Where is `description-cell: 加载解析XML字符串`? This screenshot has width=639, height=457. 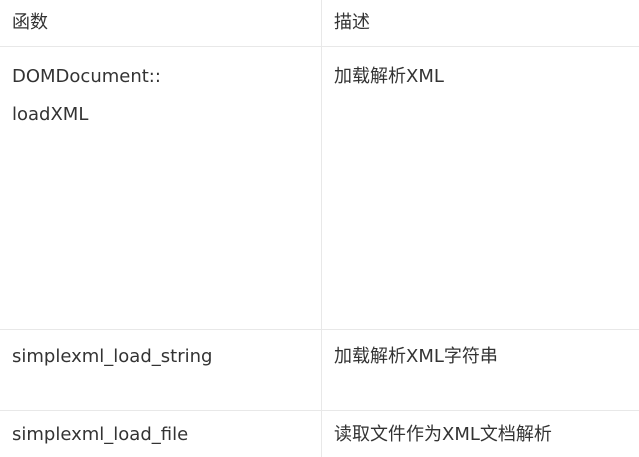
description-cell: 加载解析XML字符串 is located at coordinates (480, 370).